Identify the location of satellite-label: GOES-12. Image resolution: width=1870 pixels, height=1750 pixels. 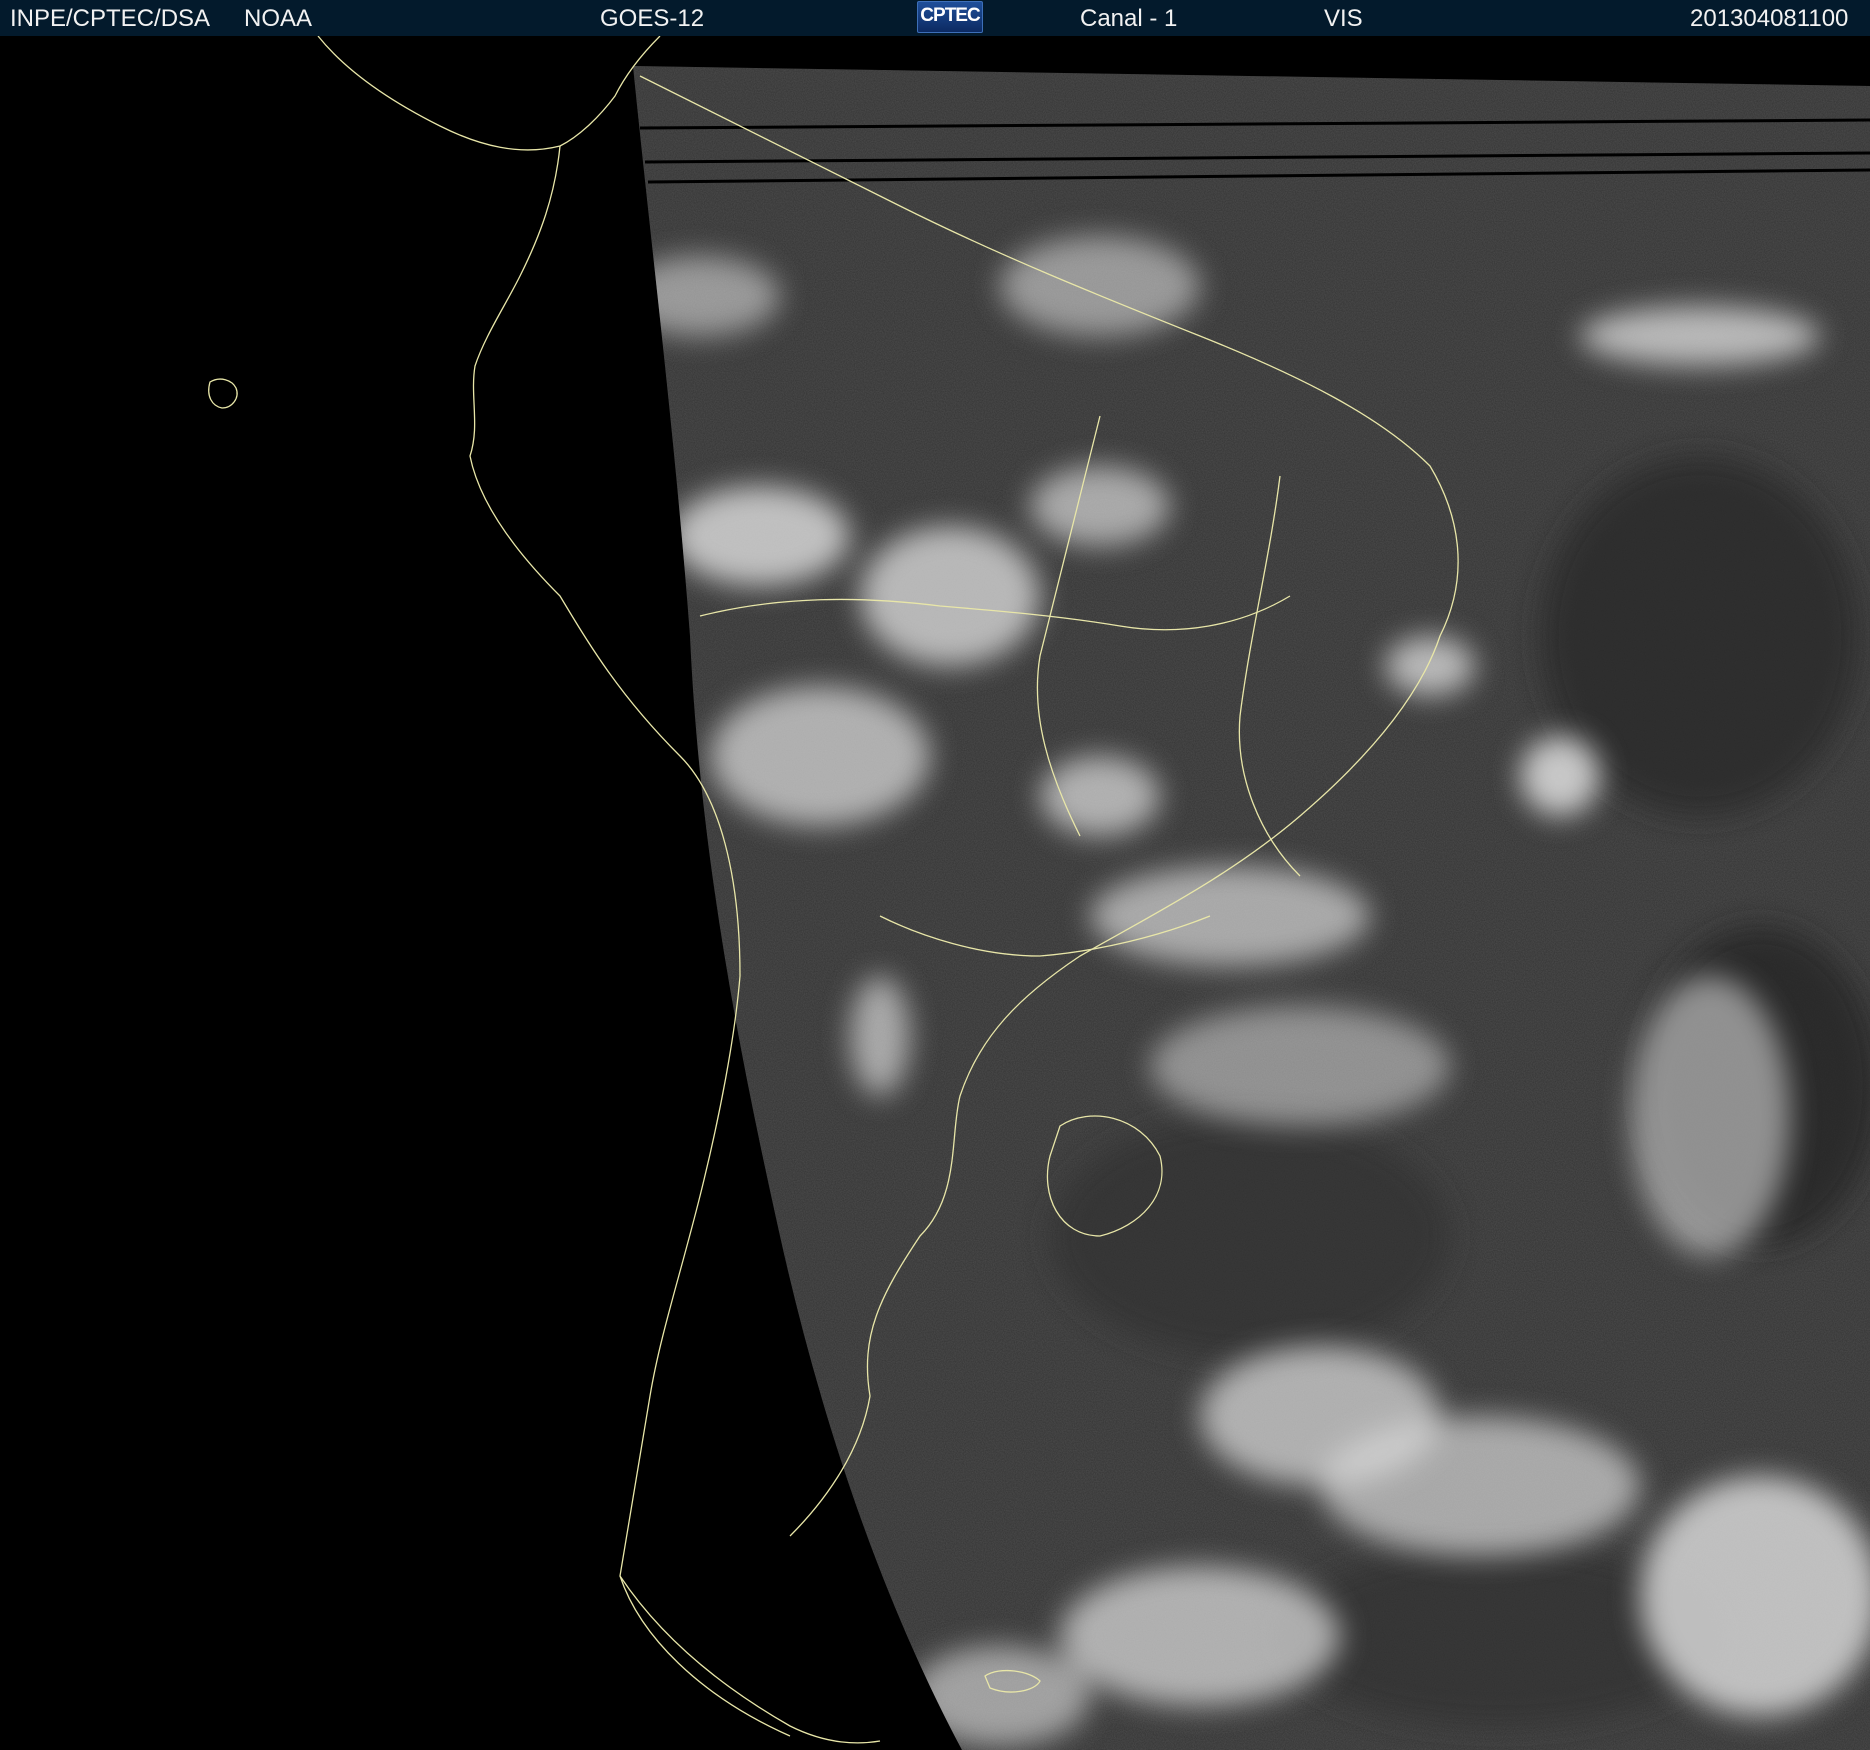
(652, 18).